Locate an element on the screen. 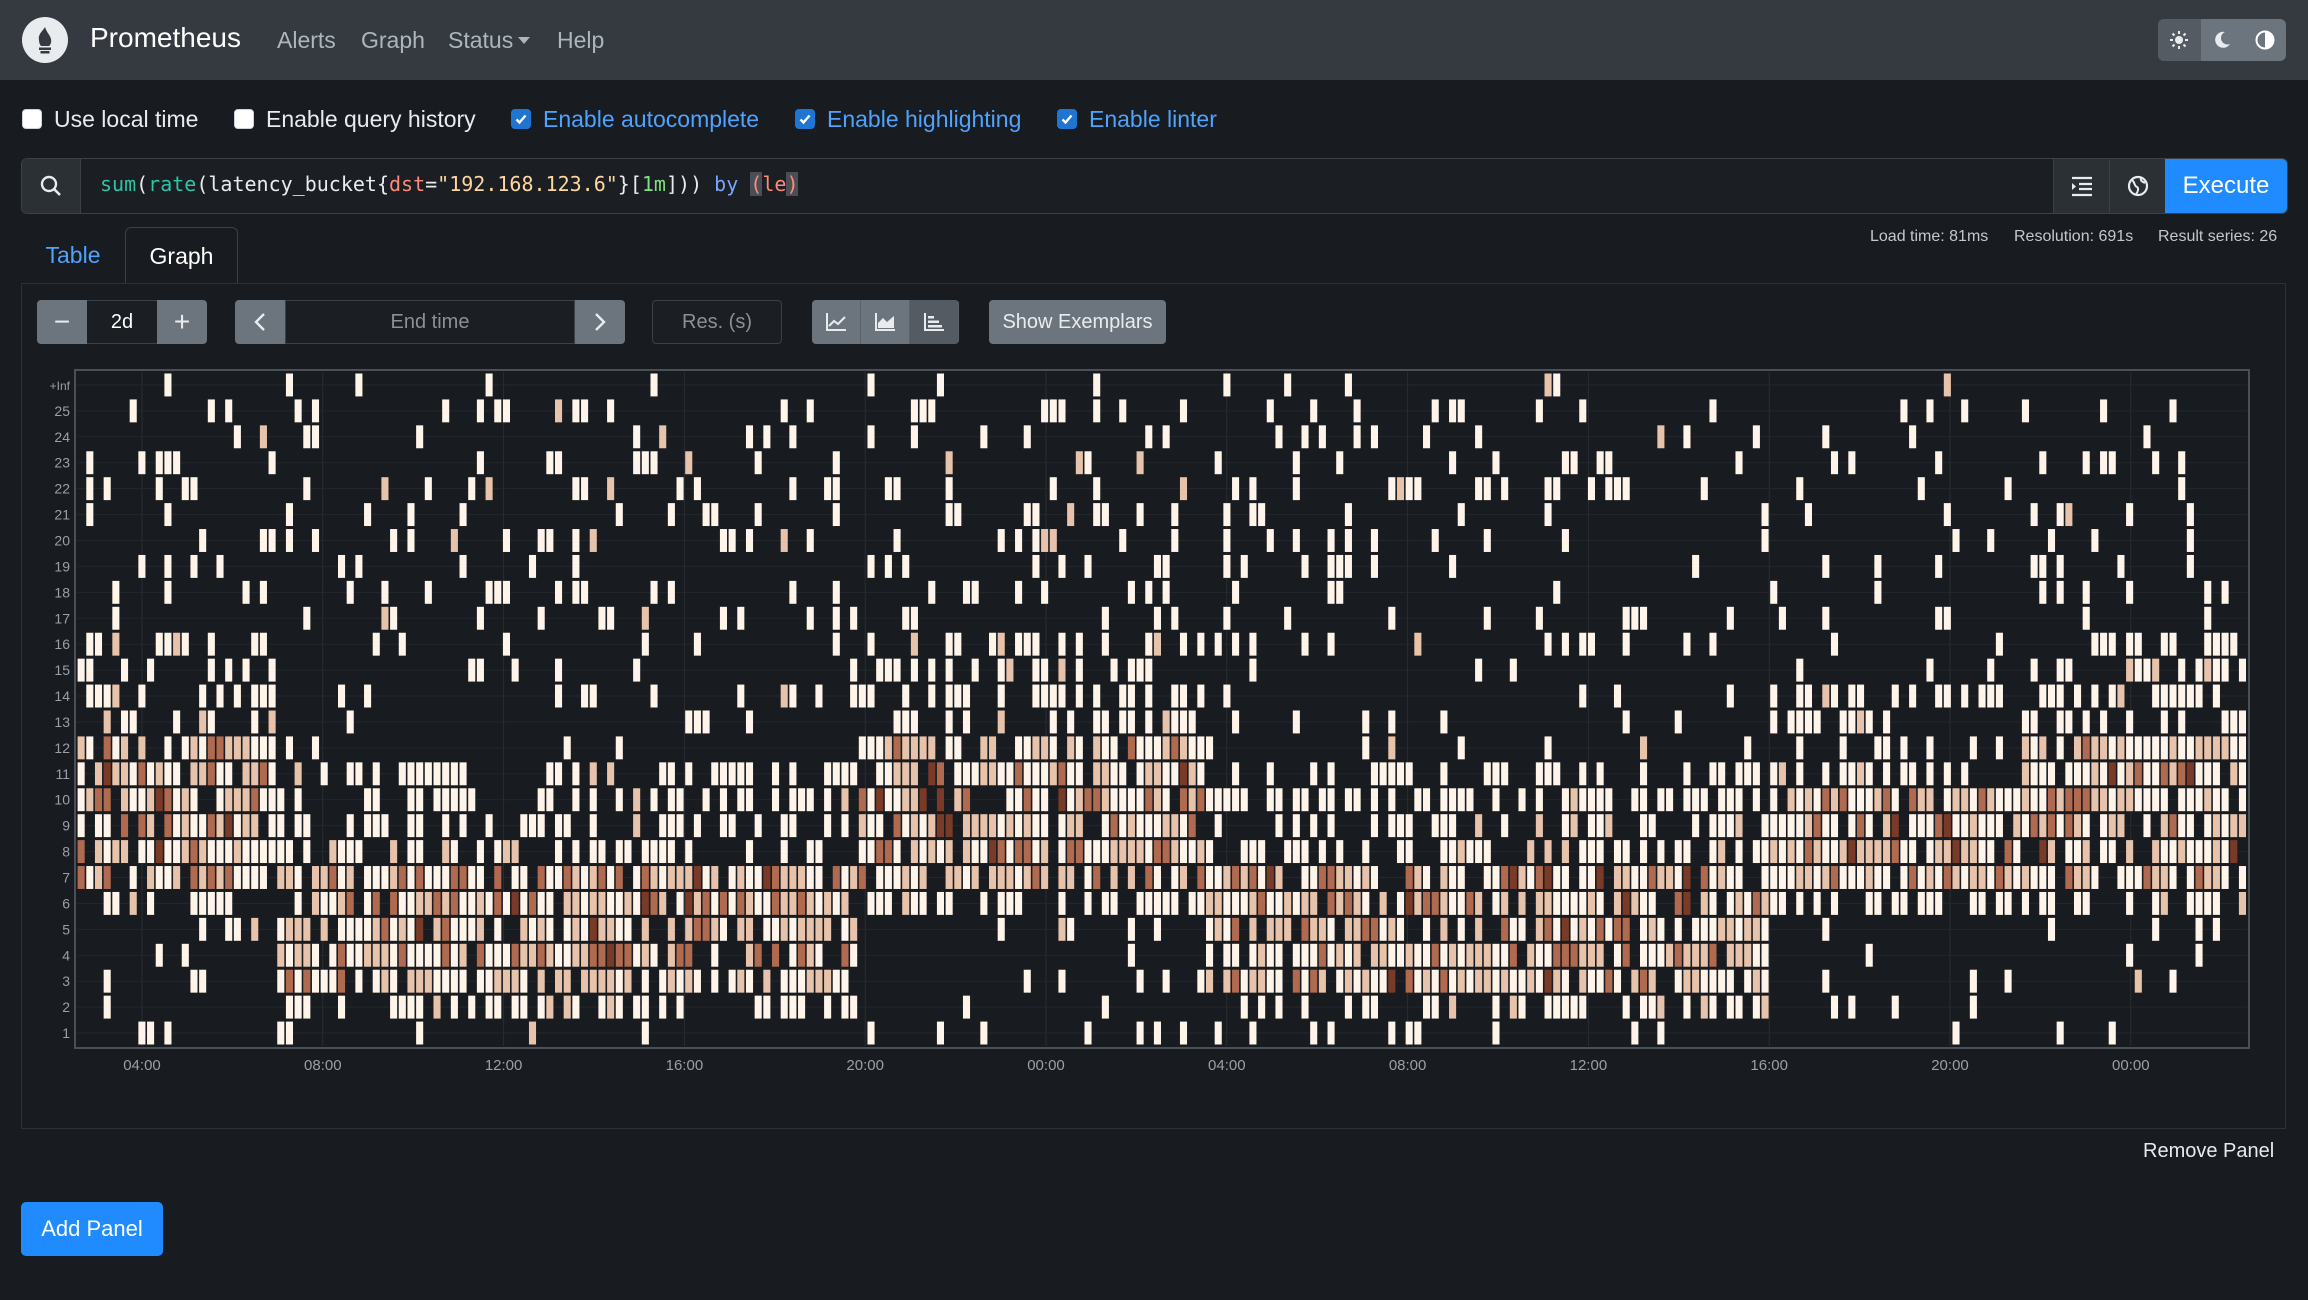 The width and height of the screenshot is (2308, 1300). option-enable-query-history: Enable query history is located at coordinates (355, 119).